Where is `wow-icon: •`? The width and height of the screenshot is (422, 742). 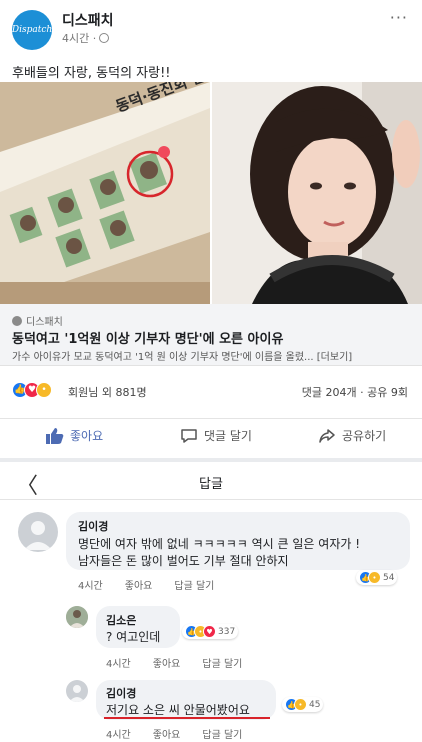 wow-icon: • is located at coordinates (44, 390).